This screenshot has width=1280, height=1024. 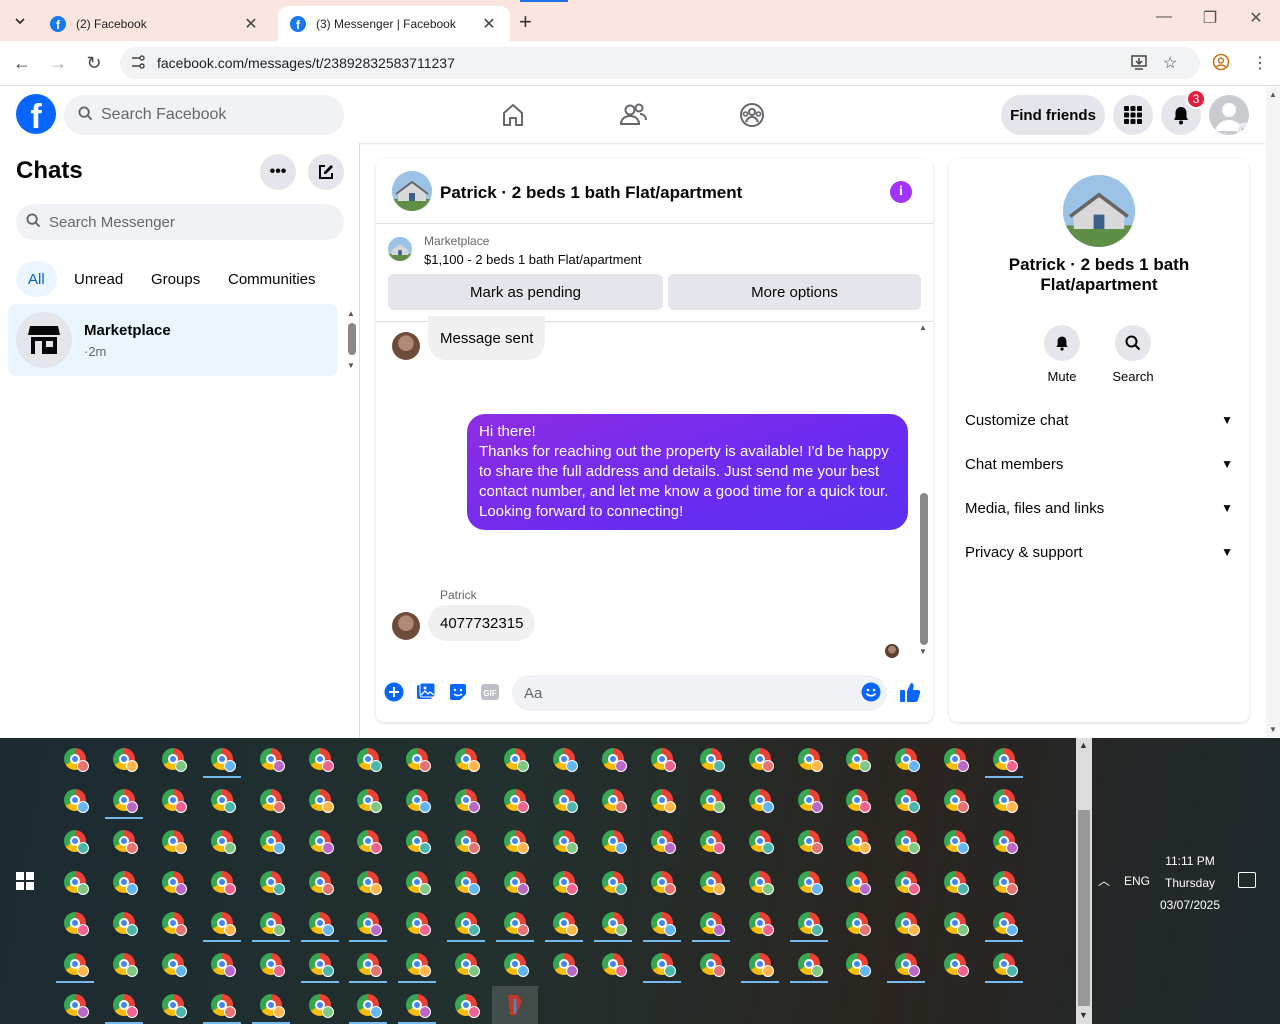 What do you see at coordinates (699, 693) in the screenshot?
I see `message-input` at bounding box center [699, 693].